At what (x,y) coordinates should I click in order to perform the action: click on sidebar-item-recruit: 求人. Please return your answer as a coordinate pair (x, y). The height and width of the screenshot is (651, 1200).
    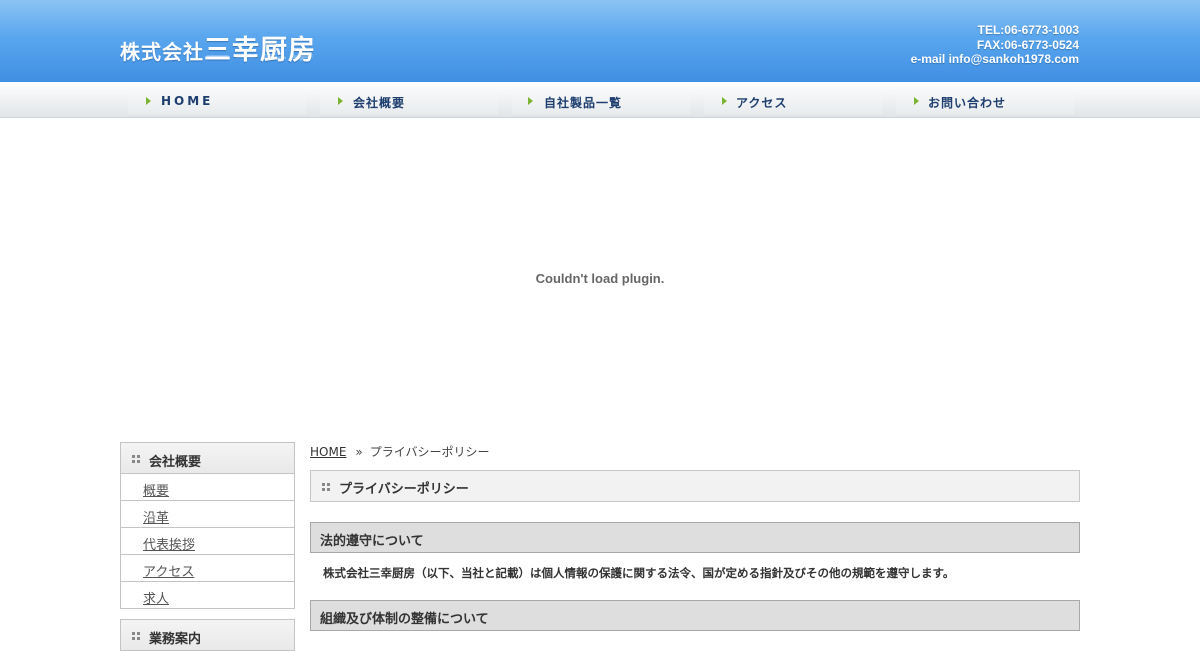
    Looking at the image, I should click on (207, 595).